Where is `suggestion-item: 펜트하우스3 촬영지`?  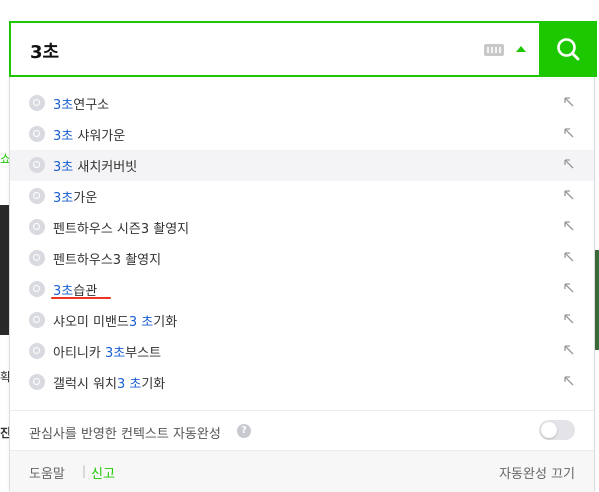 suggestion-item: 펜트하우스3 촬영지 is located at coordinates (302, 258).